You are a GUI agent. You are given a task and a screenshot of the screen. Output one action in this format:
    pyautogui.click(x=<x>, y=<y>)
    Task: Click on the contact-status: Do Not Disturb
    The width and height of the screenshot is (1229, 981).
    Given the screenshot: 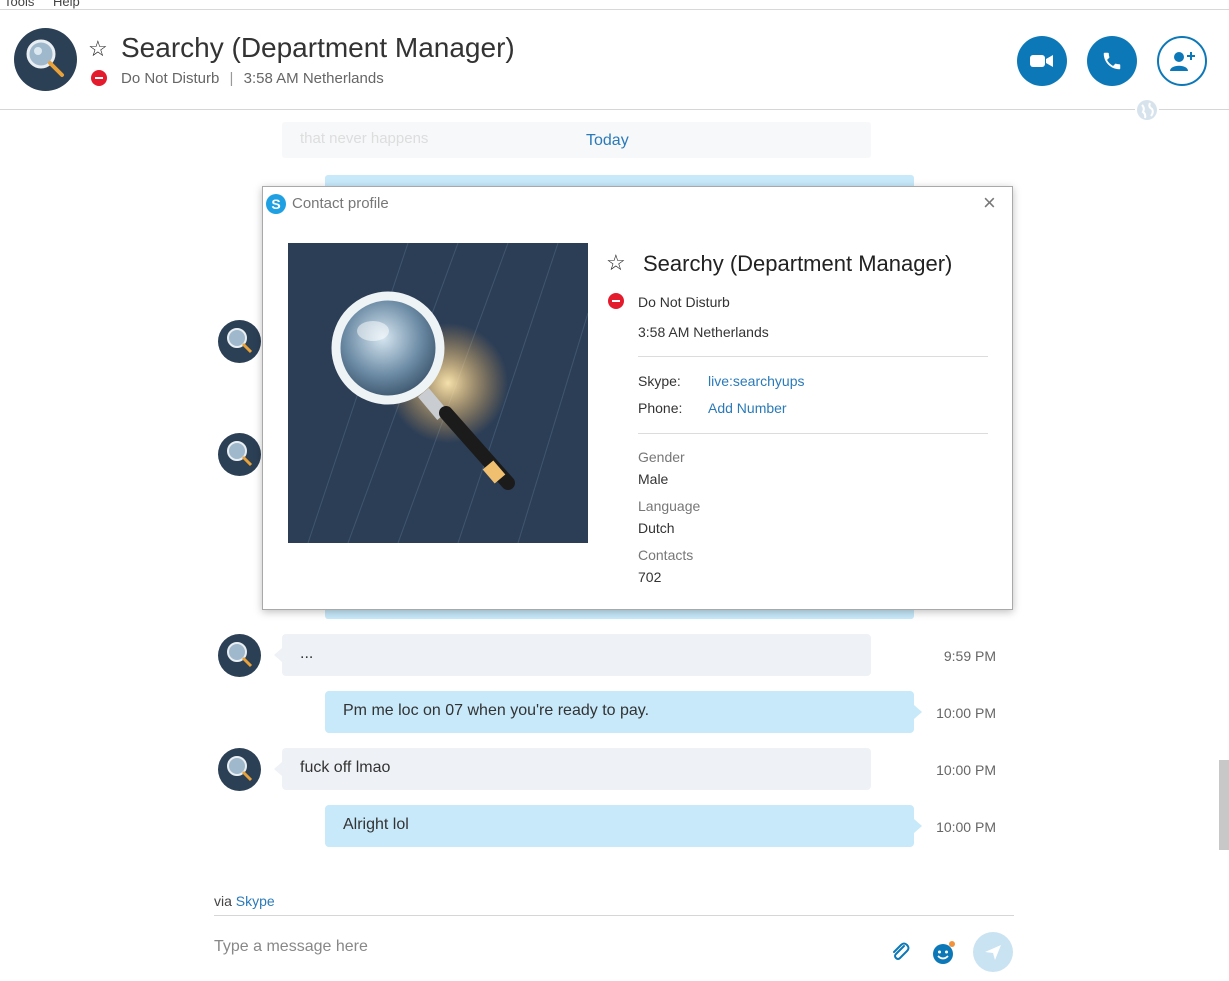 What is the action you would take?
    pyautogui.click(x=170, y=78)
    